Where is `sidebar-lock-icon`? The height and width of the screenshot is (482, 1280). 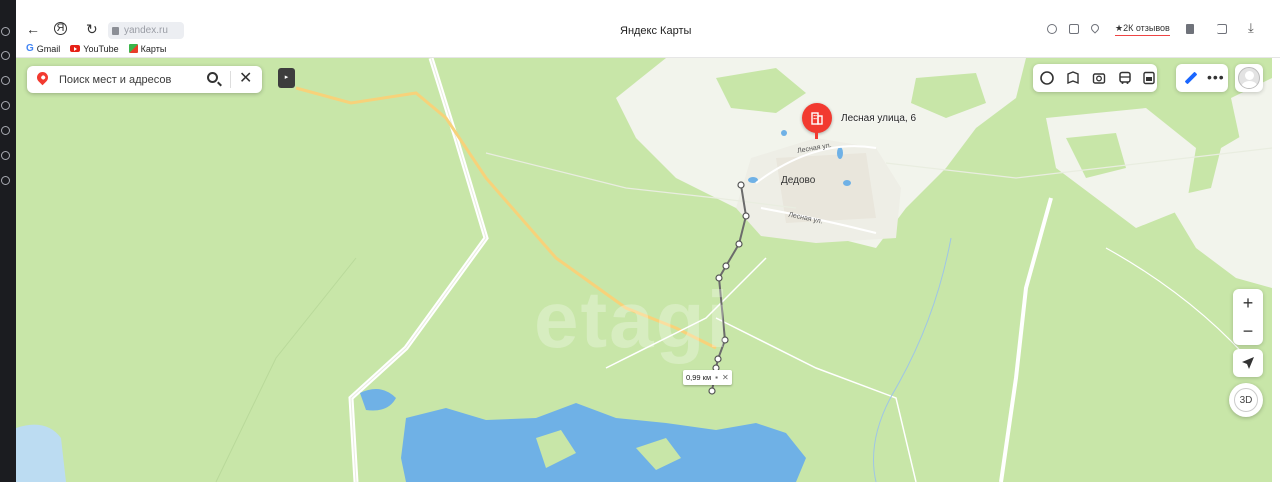
sidebar-lock-icon is located at coordinates (5, 180).